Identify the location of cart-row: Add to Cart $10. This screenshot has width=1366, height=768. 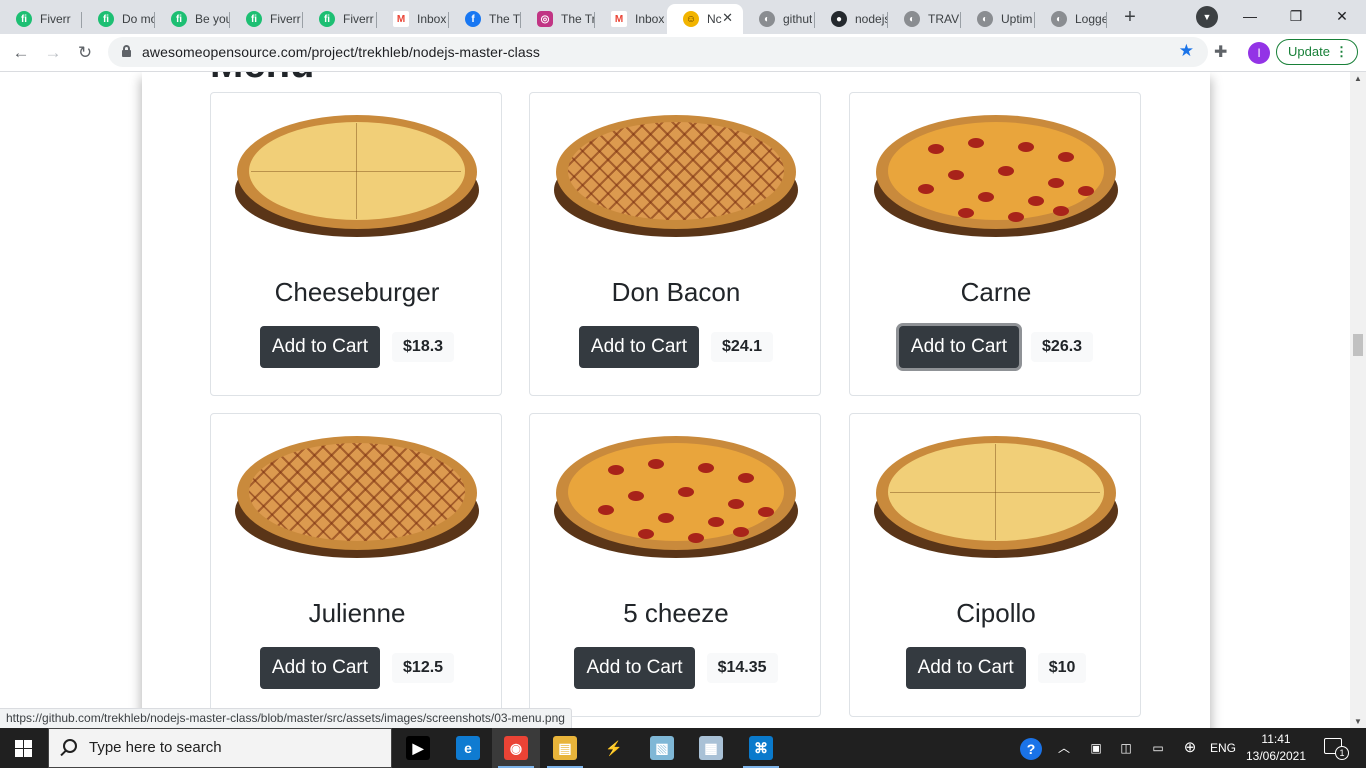
(996, 668).